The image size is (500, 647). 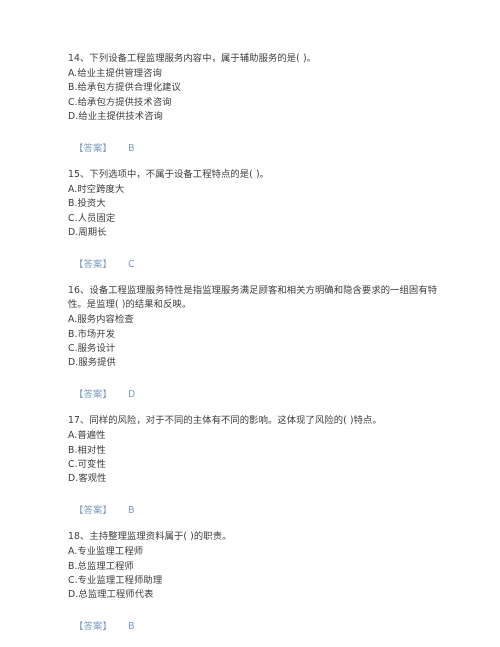 I want to click on option-item: C.服务设计, so click(x=255, y=349).